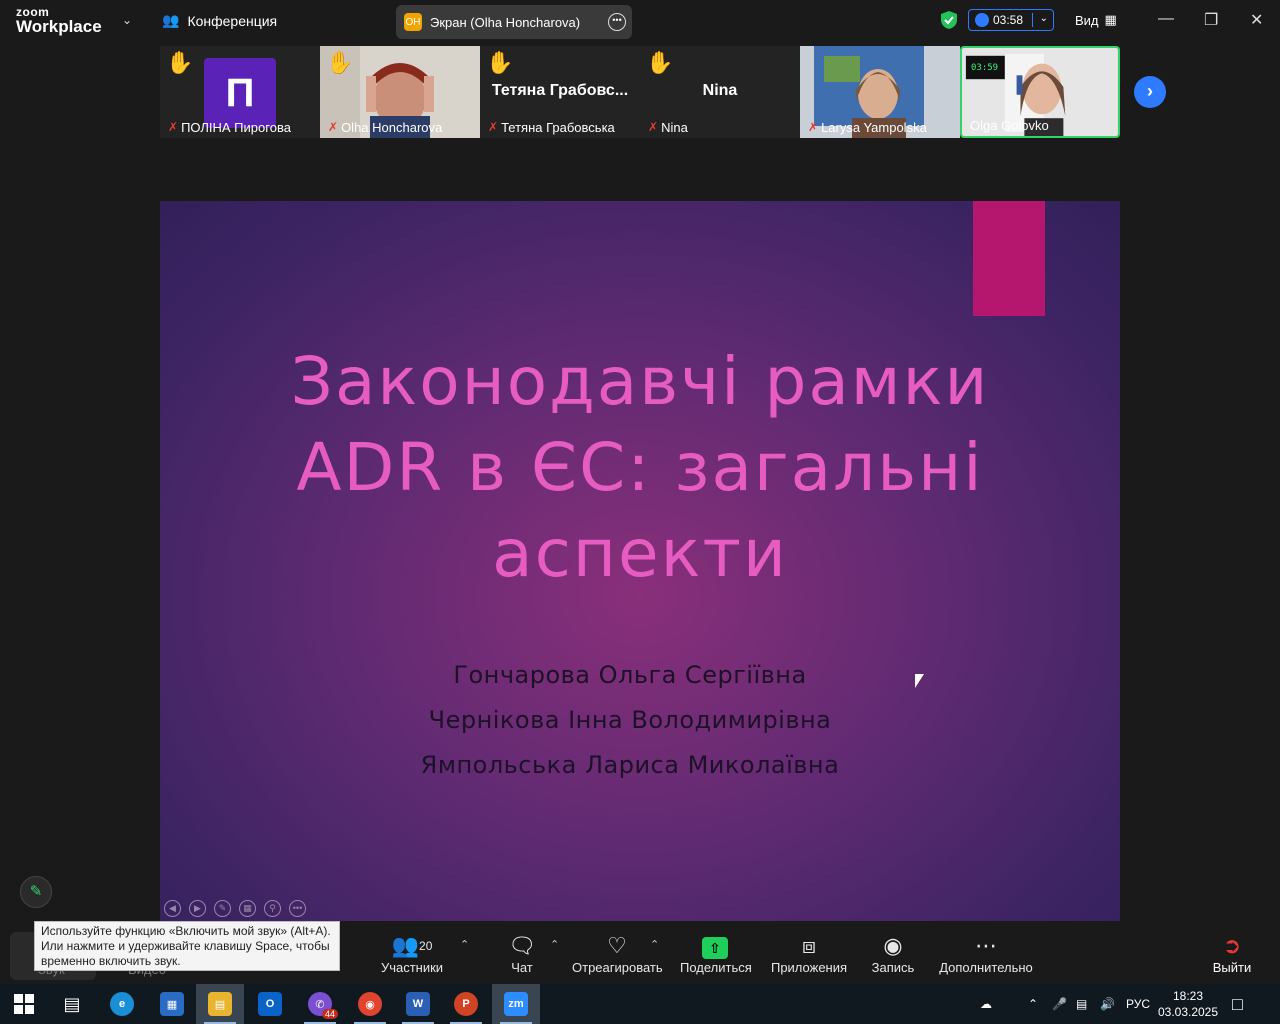  What do you see at coordinates (809, 945) in the screenshot?
I see `apps-icon: ⧈` at bounding box center [809, 945].